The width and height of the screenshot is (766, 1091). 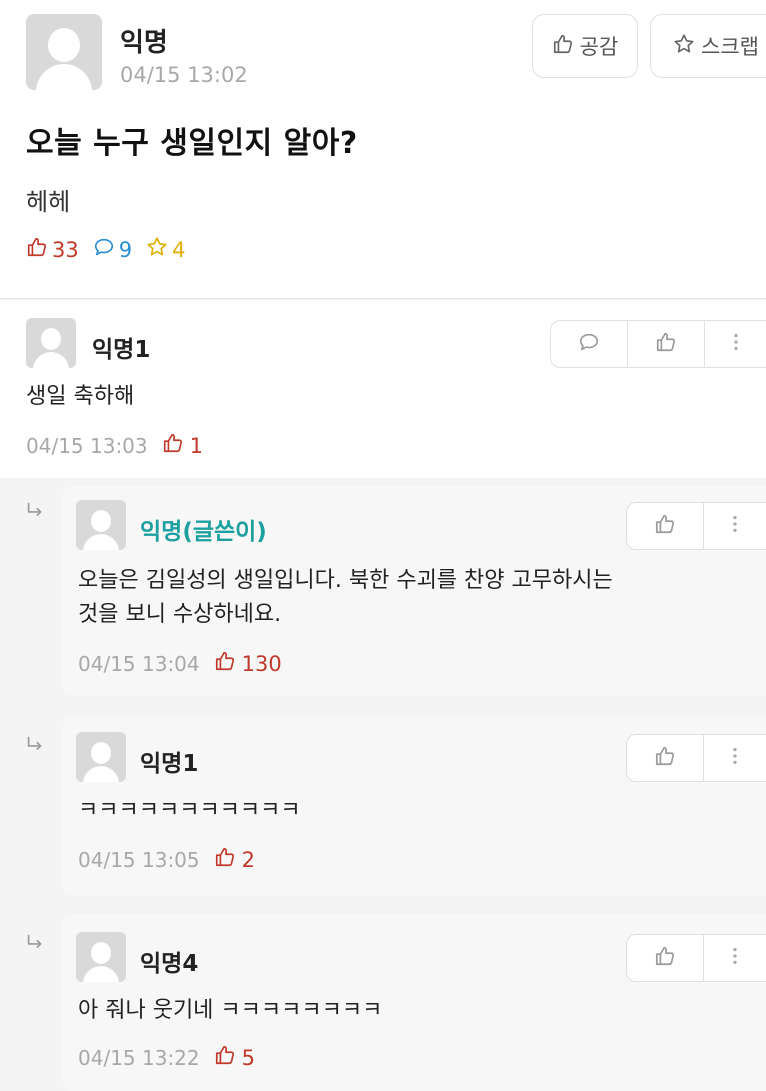 I want to click on post-time: 04/15 13:02, so click(x=184, y=75).